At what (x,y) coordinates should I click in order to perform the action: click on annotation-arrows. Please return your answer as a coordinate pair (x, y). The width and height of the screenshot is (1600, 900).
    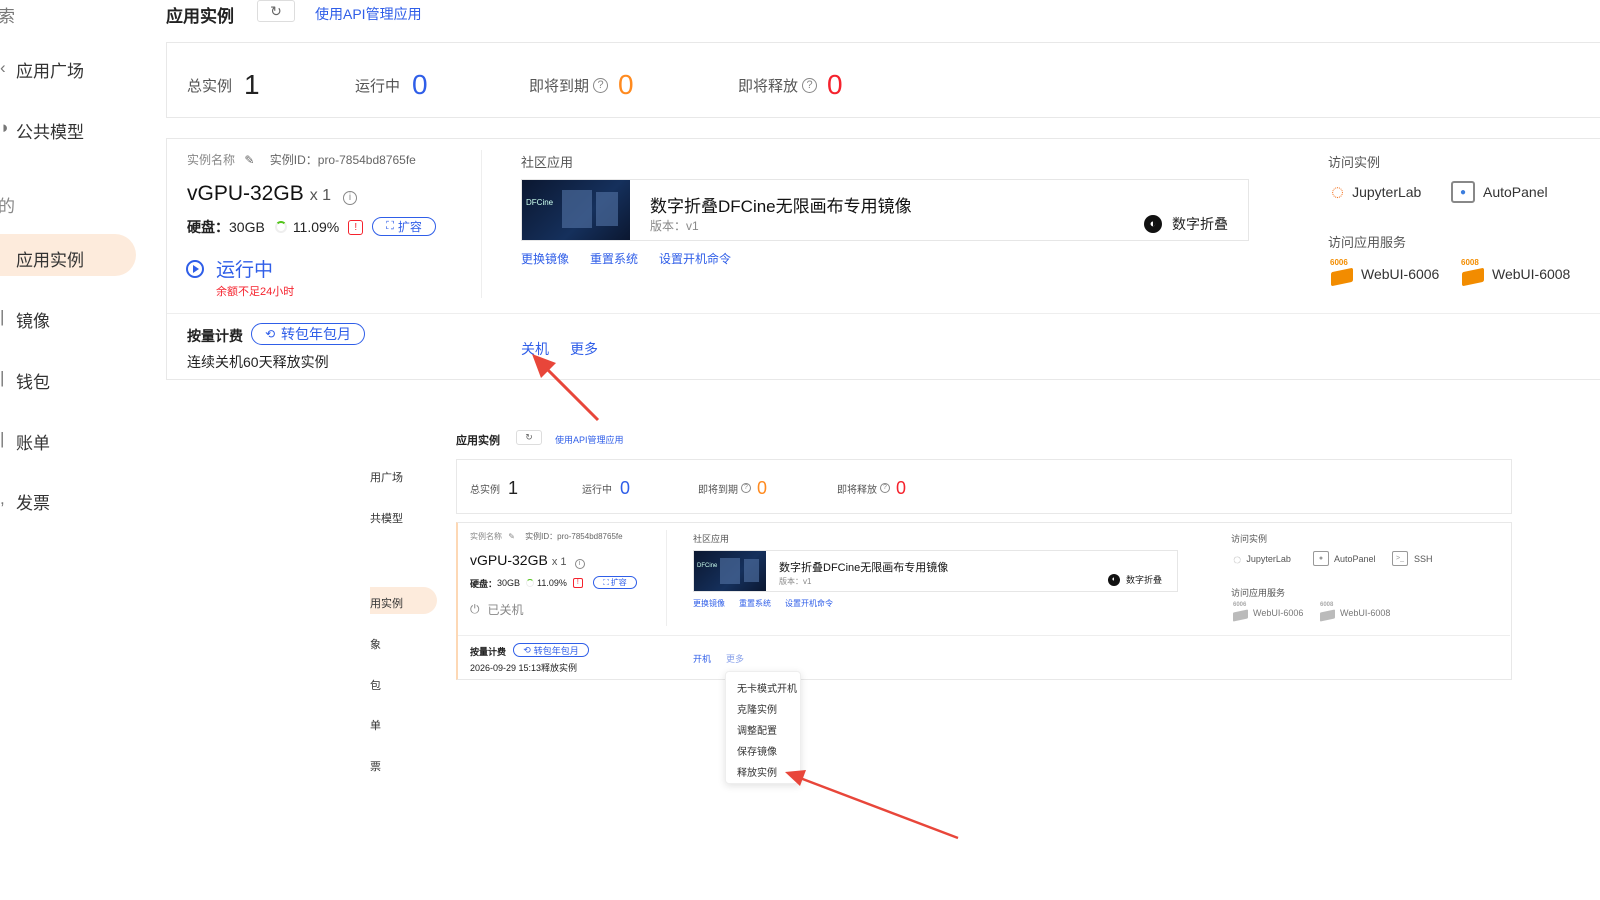
    Looking at the image, I should click on (745, 597).